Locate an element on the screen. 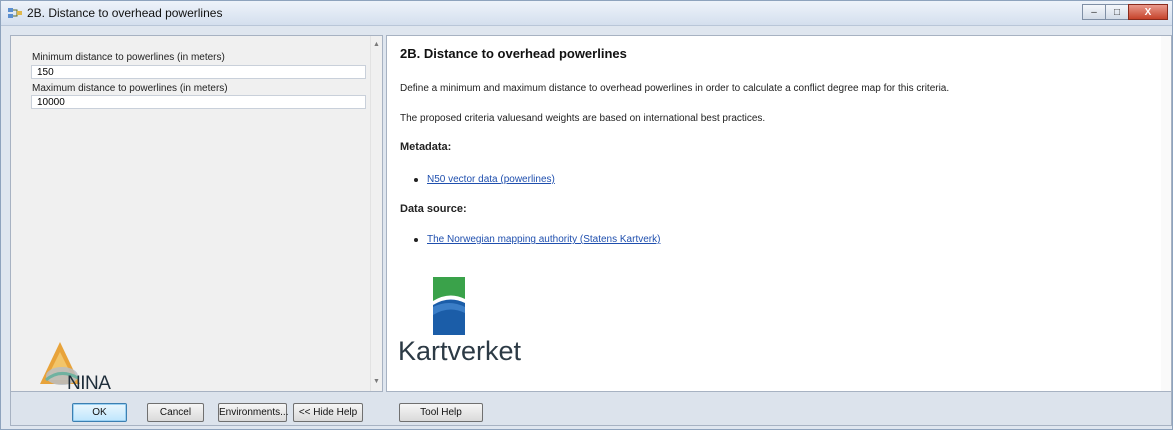 Image resolution: width=1173 pixels, height=430 pixels. help-scrollbar is located at coordinates (1166, 213).